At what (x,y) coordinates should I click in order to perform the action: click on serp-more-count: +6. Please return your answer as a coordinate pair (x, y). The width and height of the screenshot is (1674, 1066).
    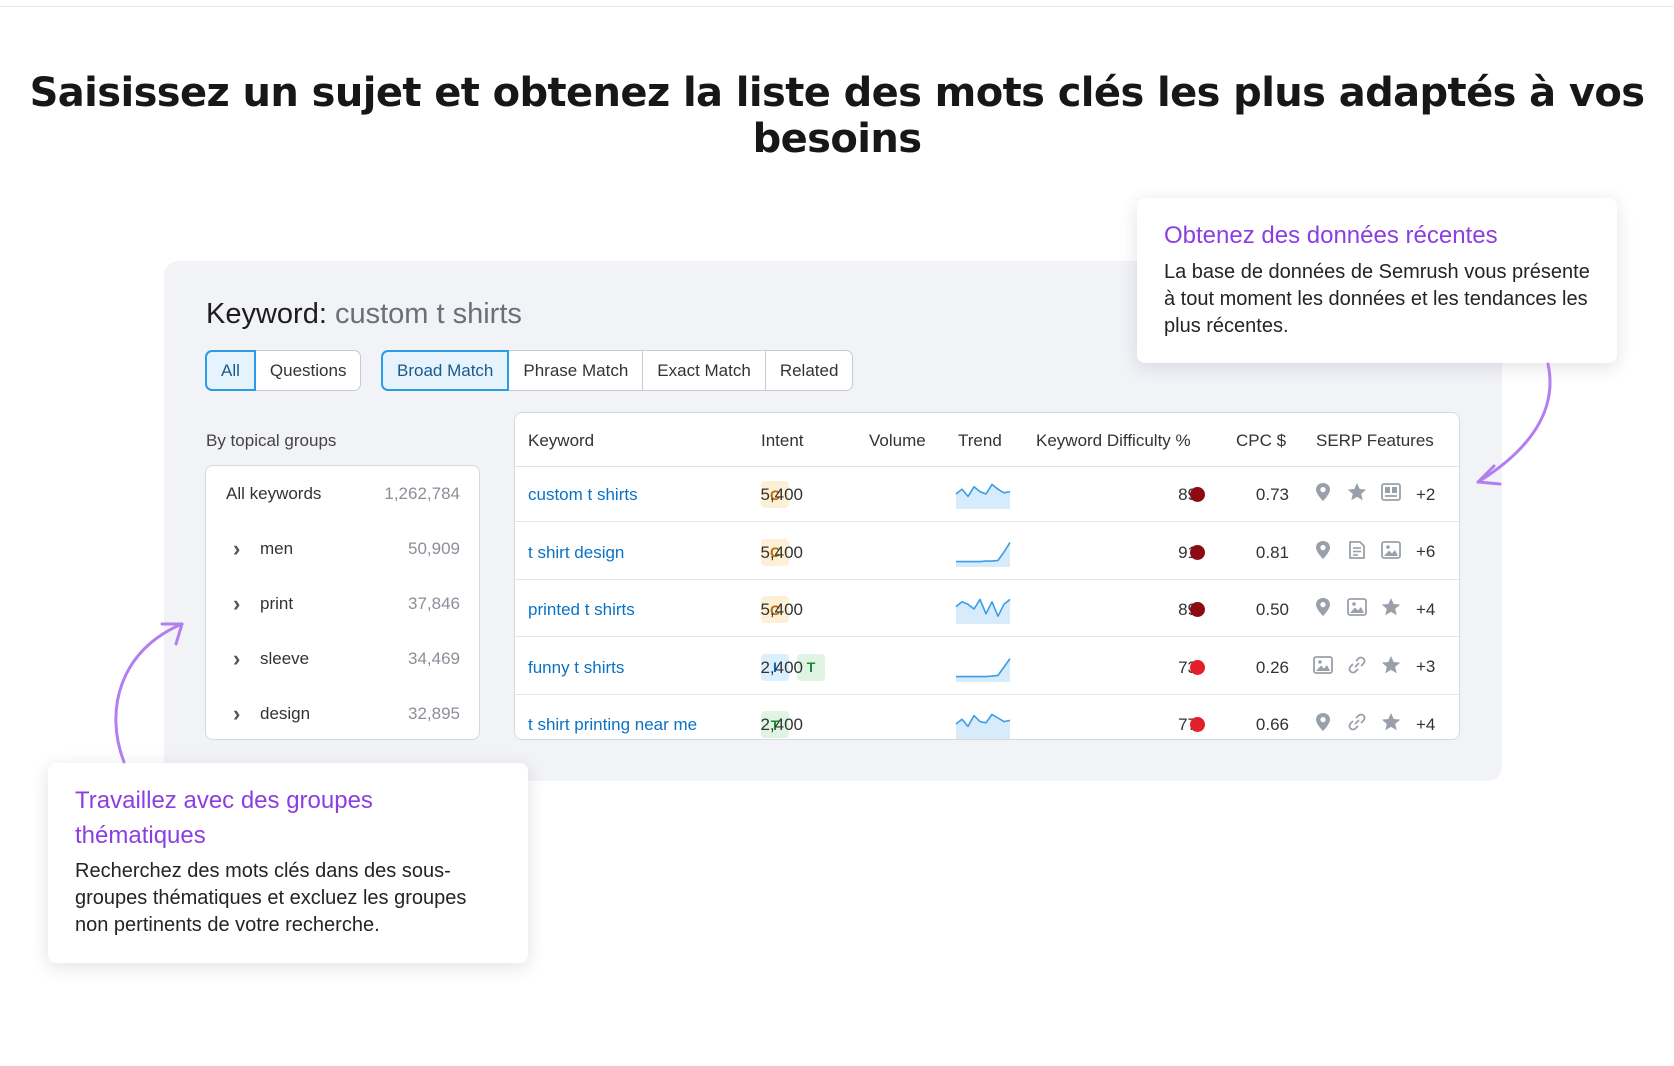
    Looking at the image, I should click on (1425, 552).